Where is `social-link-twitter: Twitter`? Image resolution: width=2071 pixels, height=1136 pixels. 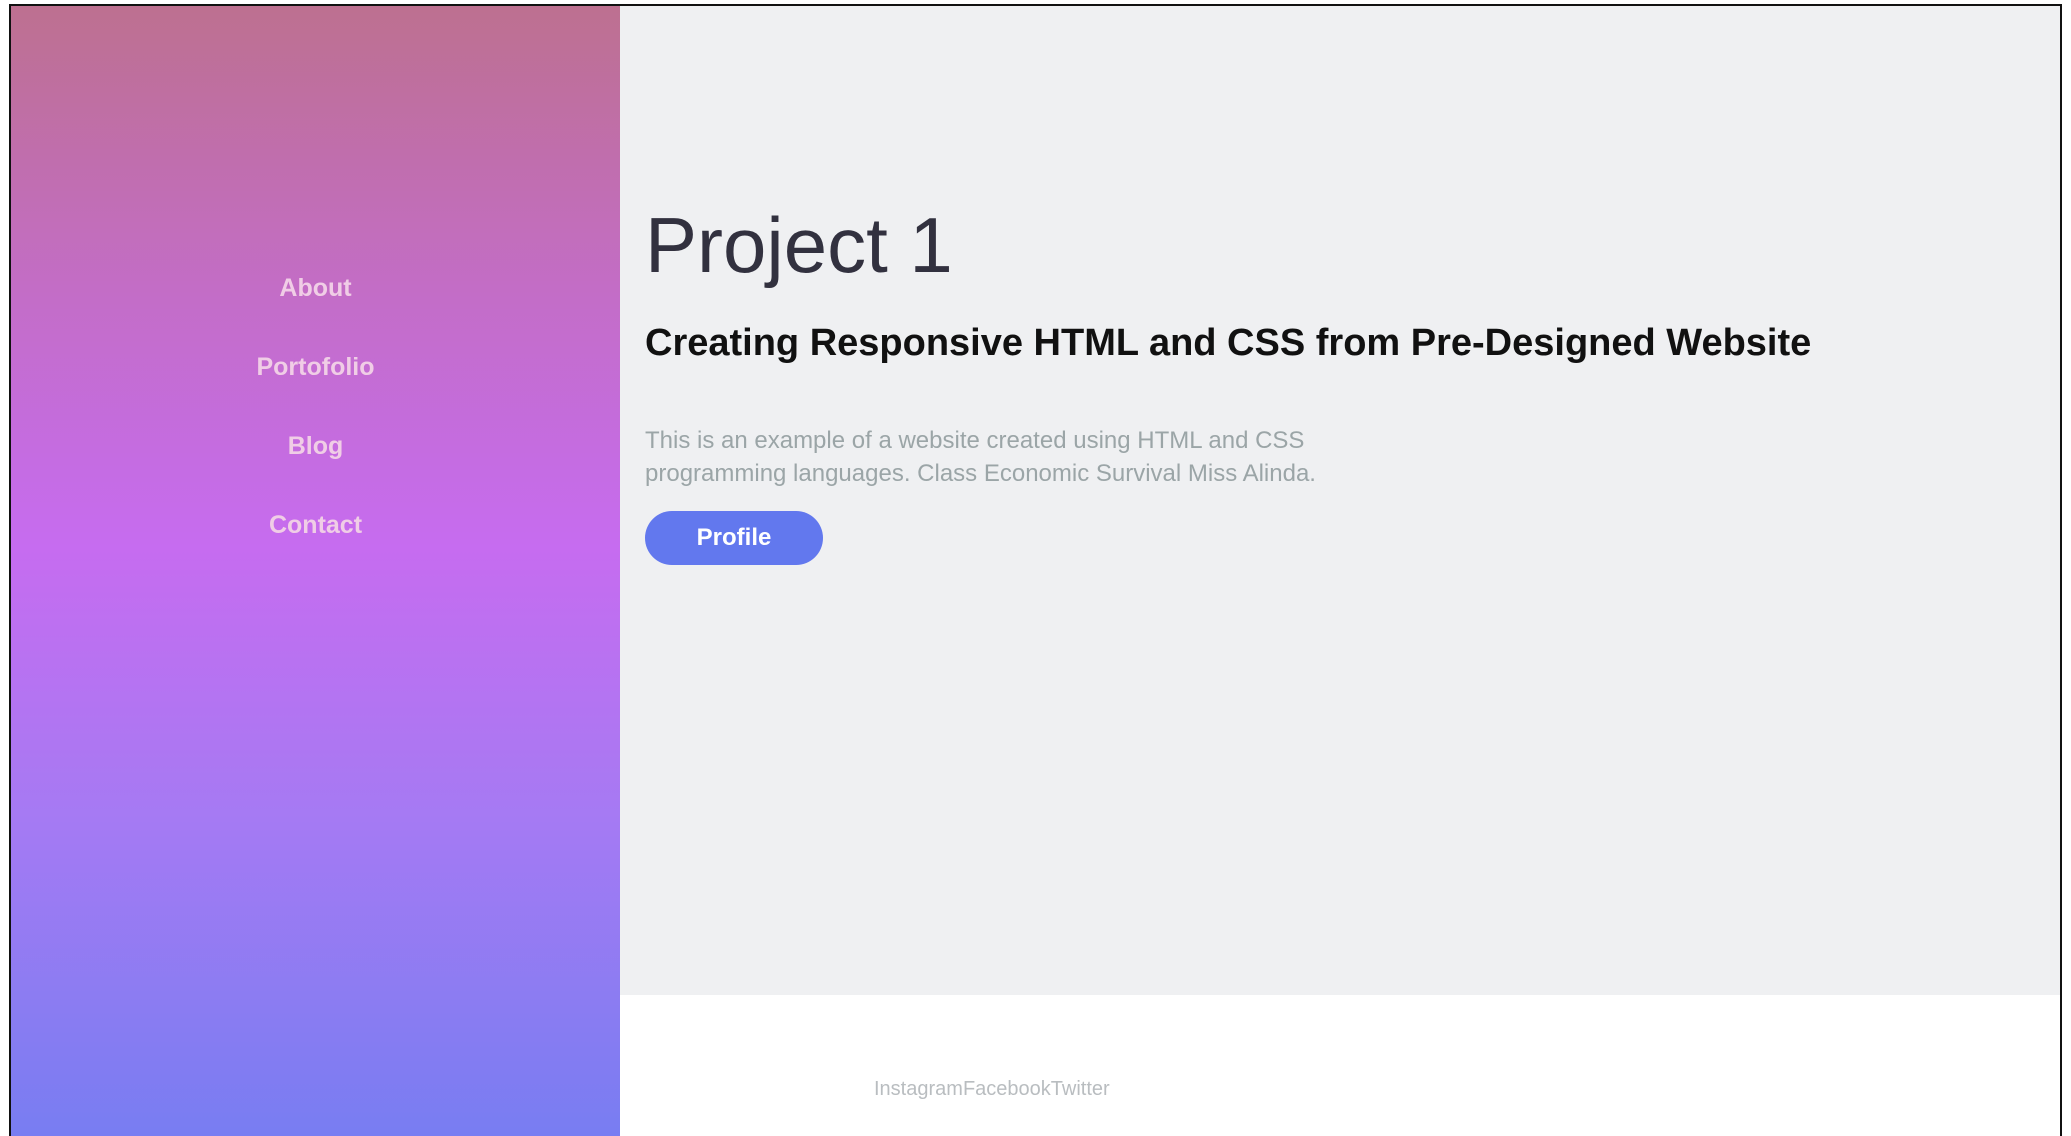 social-link-twitter: Twitter is located at coordinates (1080, 1089).